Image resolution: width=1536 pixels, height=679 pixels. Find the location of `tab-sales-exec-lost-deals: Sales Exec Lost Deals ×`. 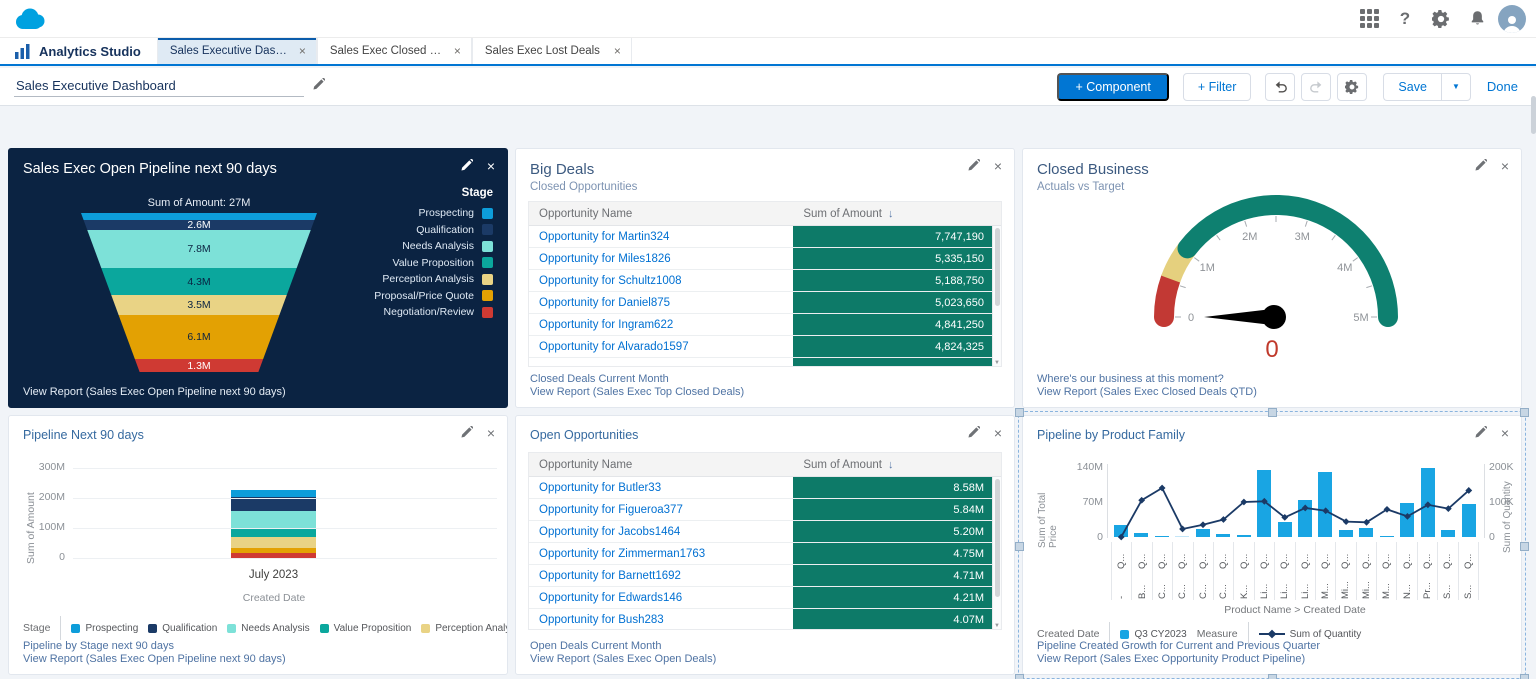

tab-sales-exec-lost-deals: Sales Exec Lost Deals × is located at coordinates (551, 51).